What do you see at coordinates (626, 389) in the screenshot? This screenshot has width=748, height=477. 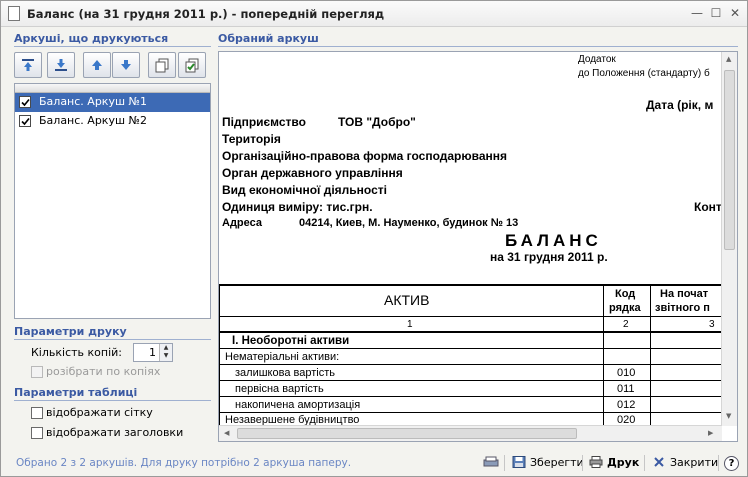 I see `table-row-code: 011` at bounding box center [626, 389].